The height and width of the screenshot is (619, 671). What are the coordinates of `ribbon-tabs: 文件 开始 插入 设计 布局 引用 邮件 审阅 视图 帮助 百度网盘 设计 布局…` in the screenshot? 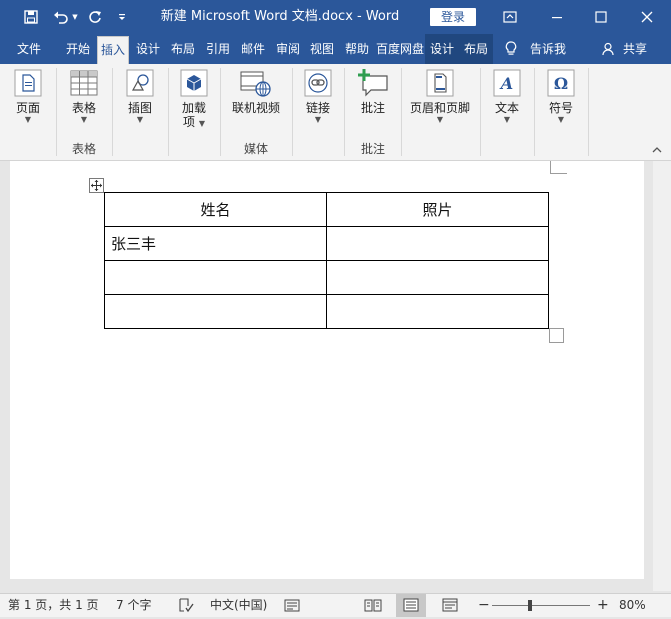 It's located at (335, 49).